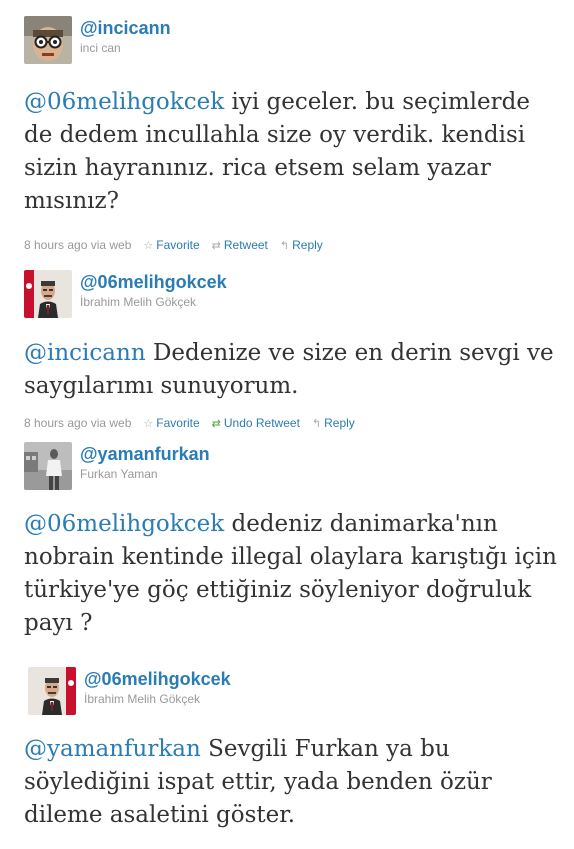 This screenshot has height=849, width=574. I want to click on tweet-author-name: inci can, so click(100, 48).